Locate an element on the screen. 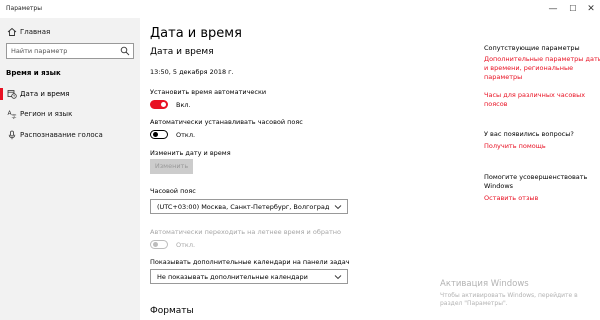  search-input: Найти параметр is located at coordinates (70, 51).